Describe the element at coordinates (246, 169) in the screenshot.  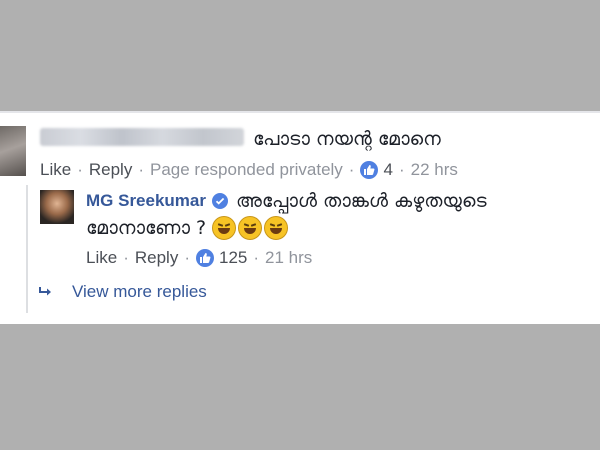
I see `page-response-status: Page responded privately` at that location.